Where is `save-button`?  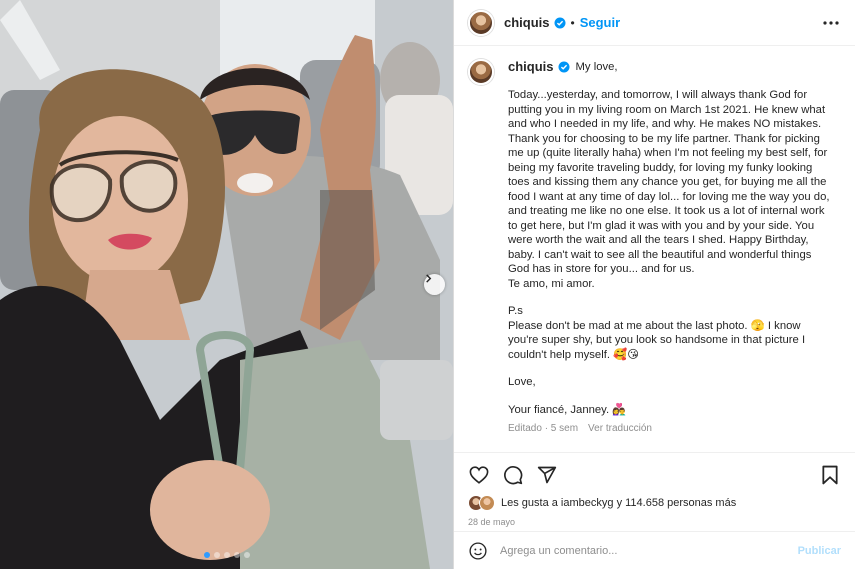 save-button is located at coordinates (830, 475).